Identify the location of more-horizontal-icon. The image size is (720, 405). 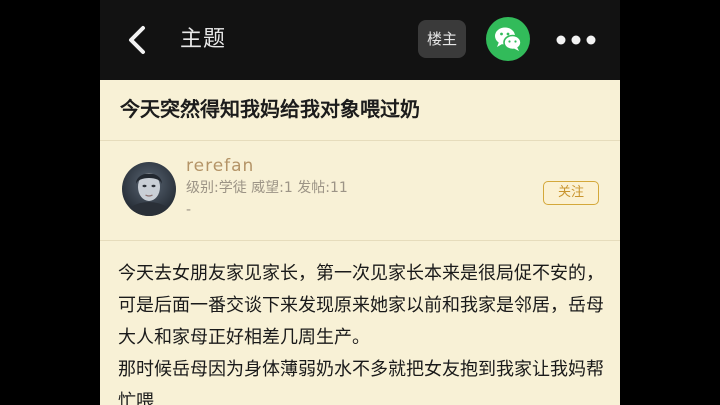
(576, 40).